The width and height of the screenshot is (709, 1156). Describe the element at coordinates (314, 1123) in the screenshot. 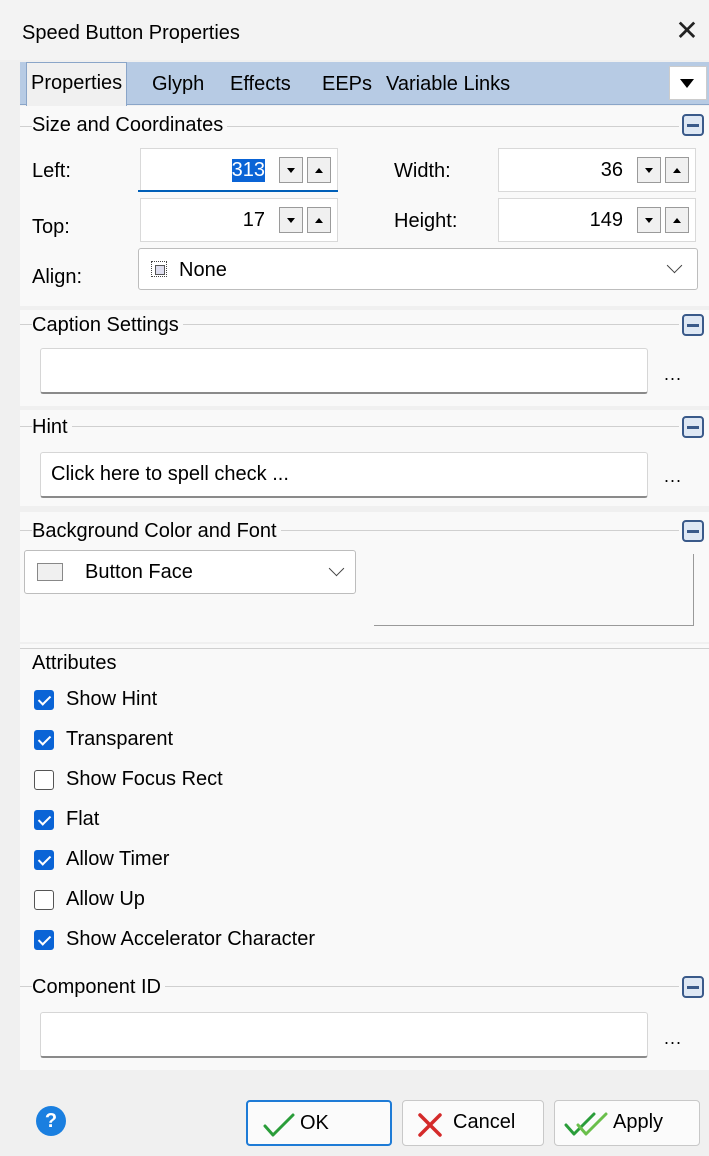

I see `ok-label: OK` at that location.